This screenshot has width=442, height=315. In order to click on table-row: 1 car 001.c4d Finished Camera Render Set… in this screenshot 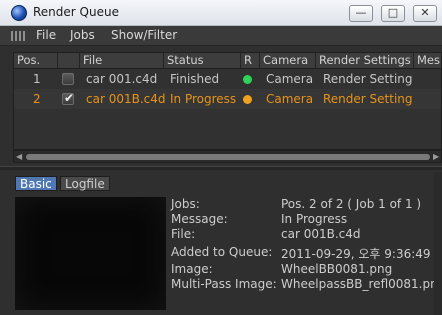, I will do `click(227, 79)`.